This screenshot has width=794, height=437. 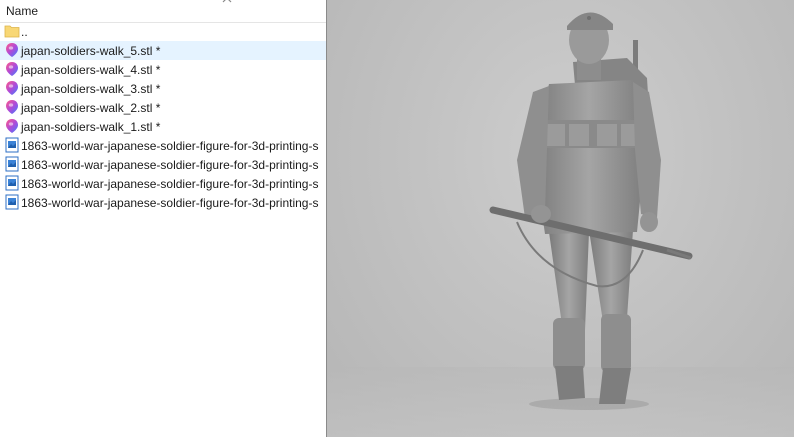 What do you see at coordinates (163, 107) in the screenshot?
I see `file-row: japan-soldiers-walk_2.stl *` at bounding box center [163, 107].